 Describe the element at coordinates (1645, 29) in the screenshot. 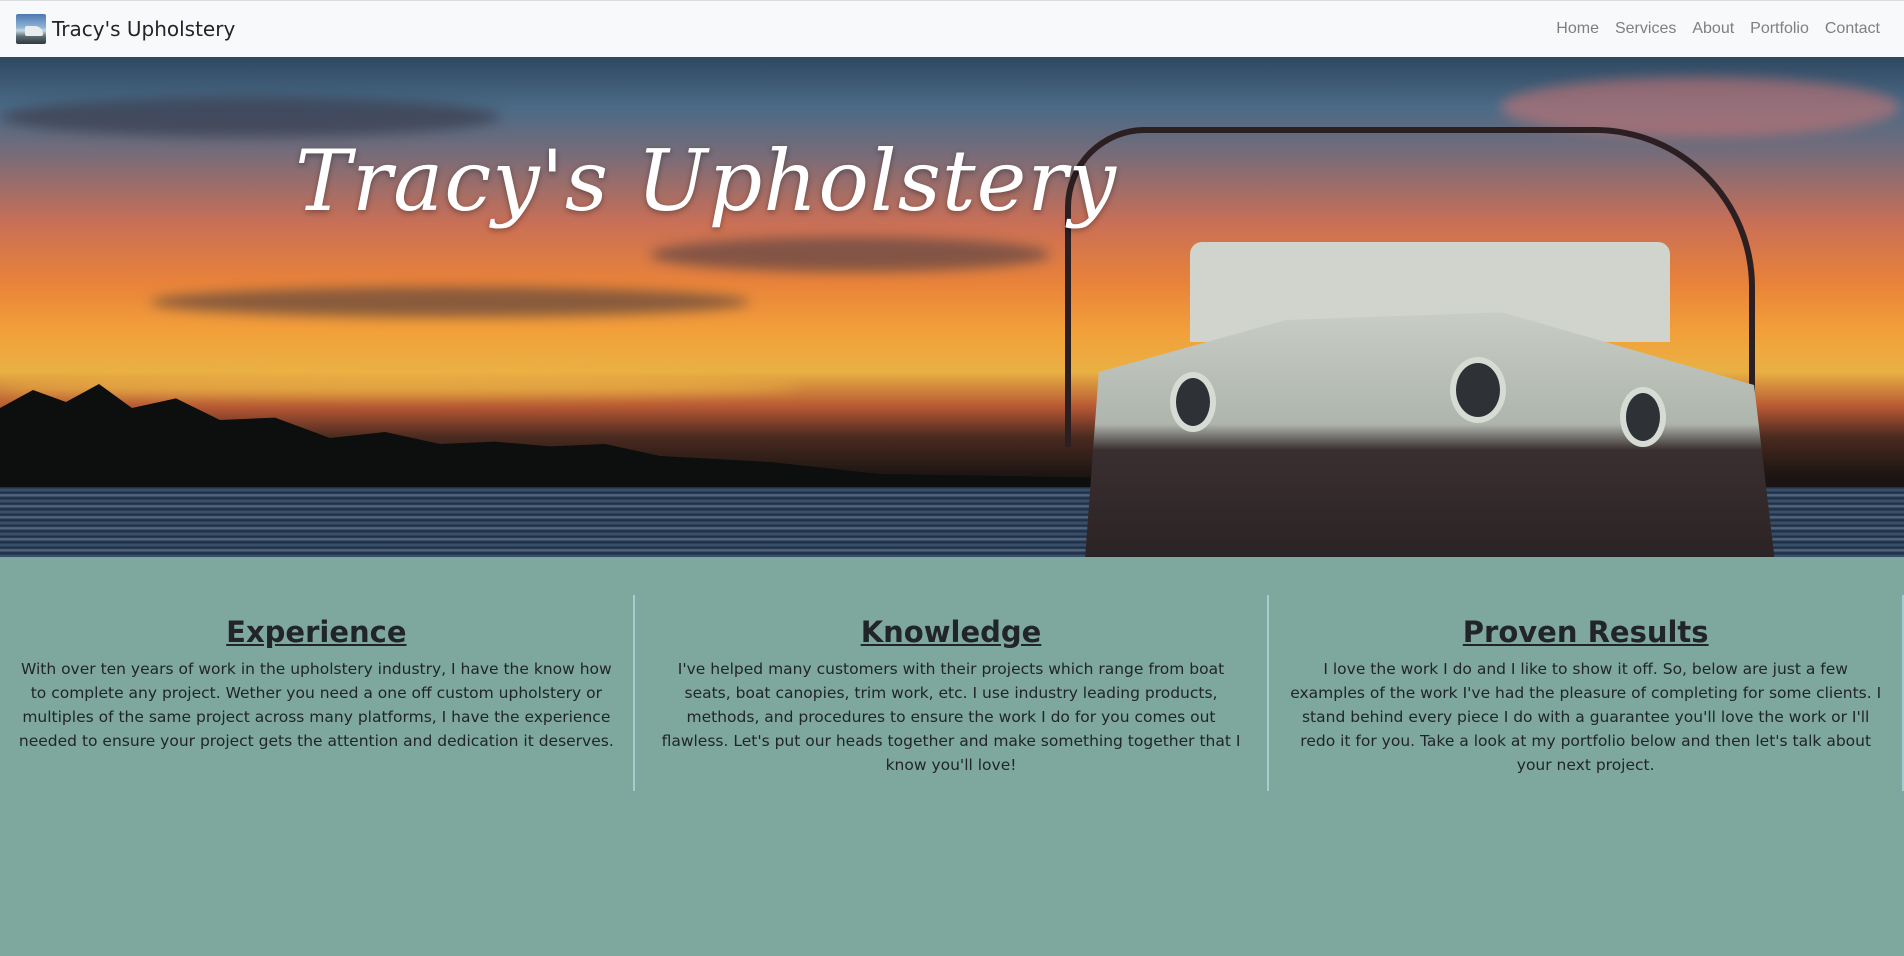

I see `nav-link-services: Services` at that location.